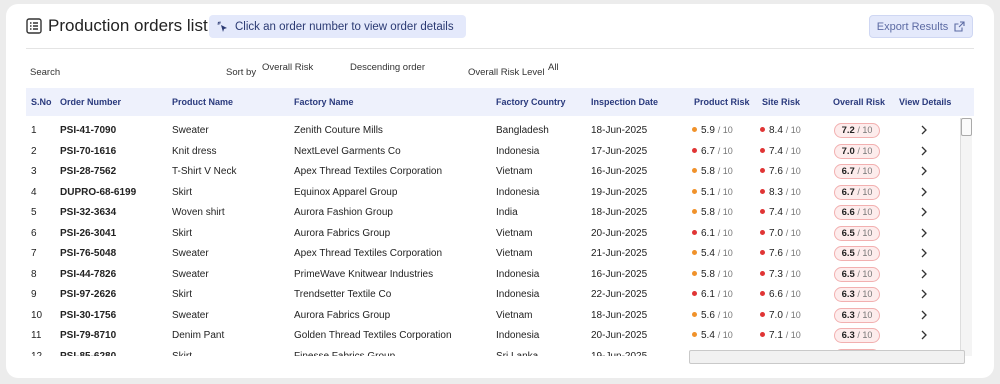 The width and height of the screenshot is (1000, 384). I want to click on vertical-scrollbar, so click(966, 237).